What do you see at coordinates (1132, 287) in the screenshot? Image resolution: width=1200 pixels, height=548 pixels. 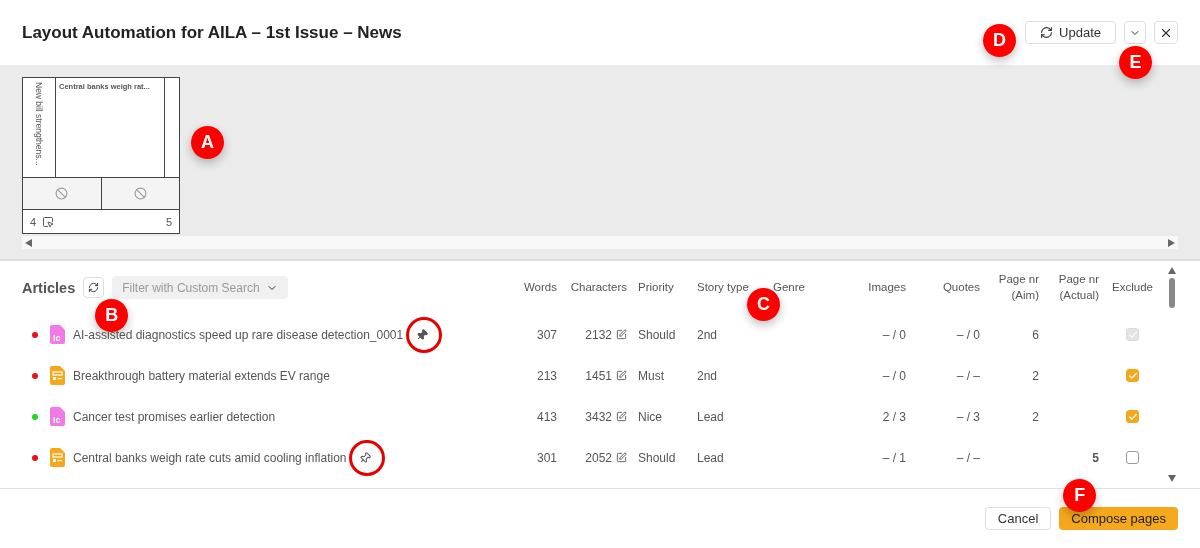 I see `column-header: Exclude` at bounding box center [1132, 287].